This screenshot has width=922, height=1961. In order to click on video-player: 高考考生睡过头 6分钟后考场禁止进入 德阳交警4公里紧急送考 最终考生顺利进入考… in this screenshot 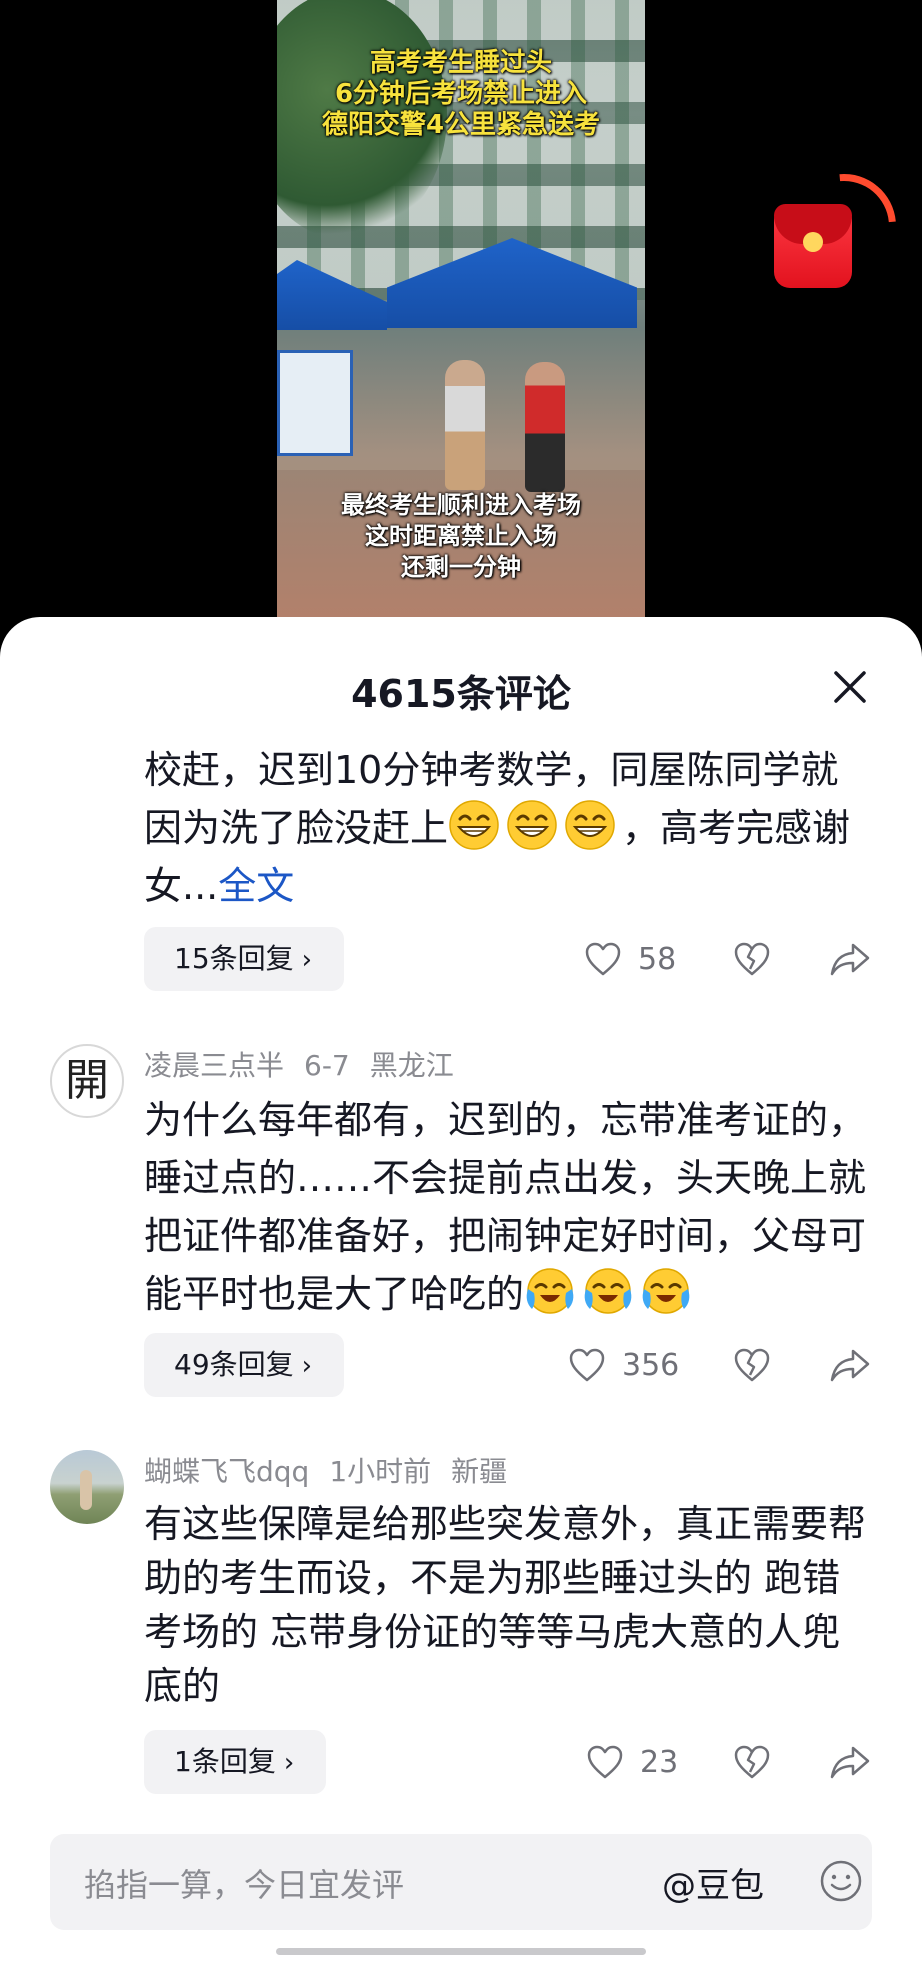, I will do `click(461, 315)`.